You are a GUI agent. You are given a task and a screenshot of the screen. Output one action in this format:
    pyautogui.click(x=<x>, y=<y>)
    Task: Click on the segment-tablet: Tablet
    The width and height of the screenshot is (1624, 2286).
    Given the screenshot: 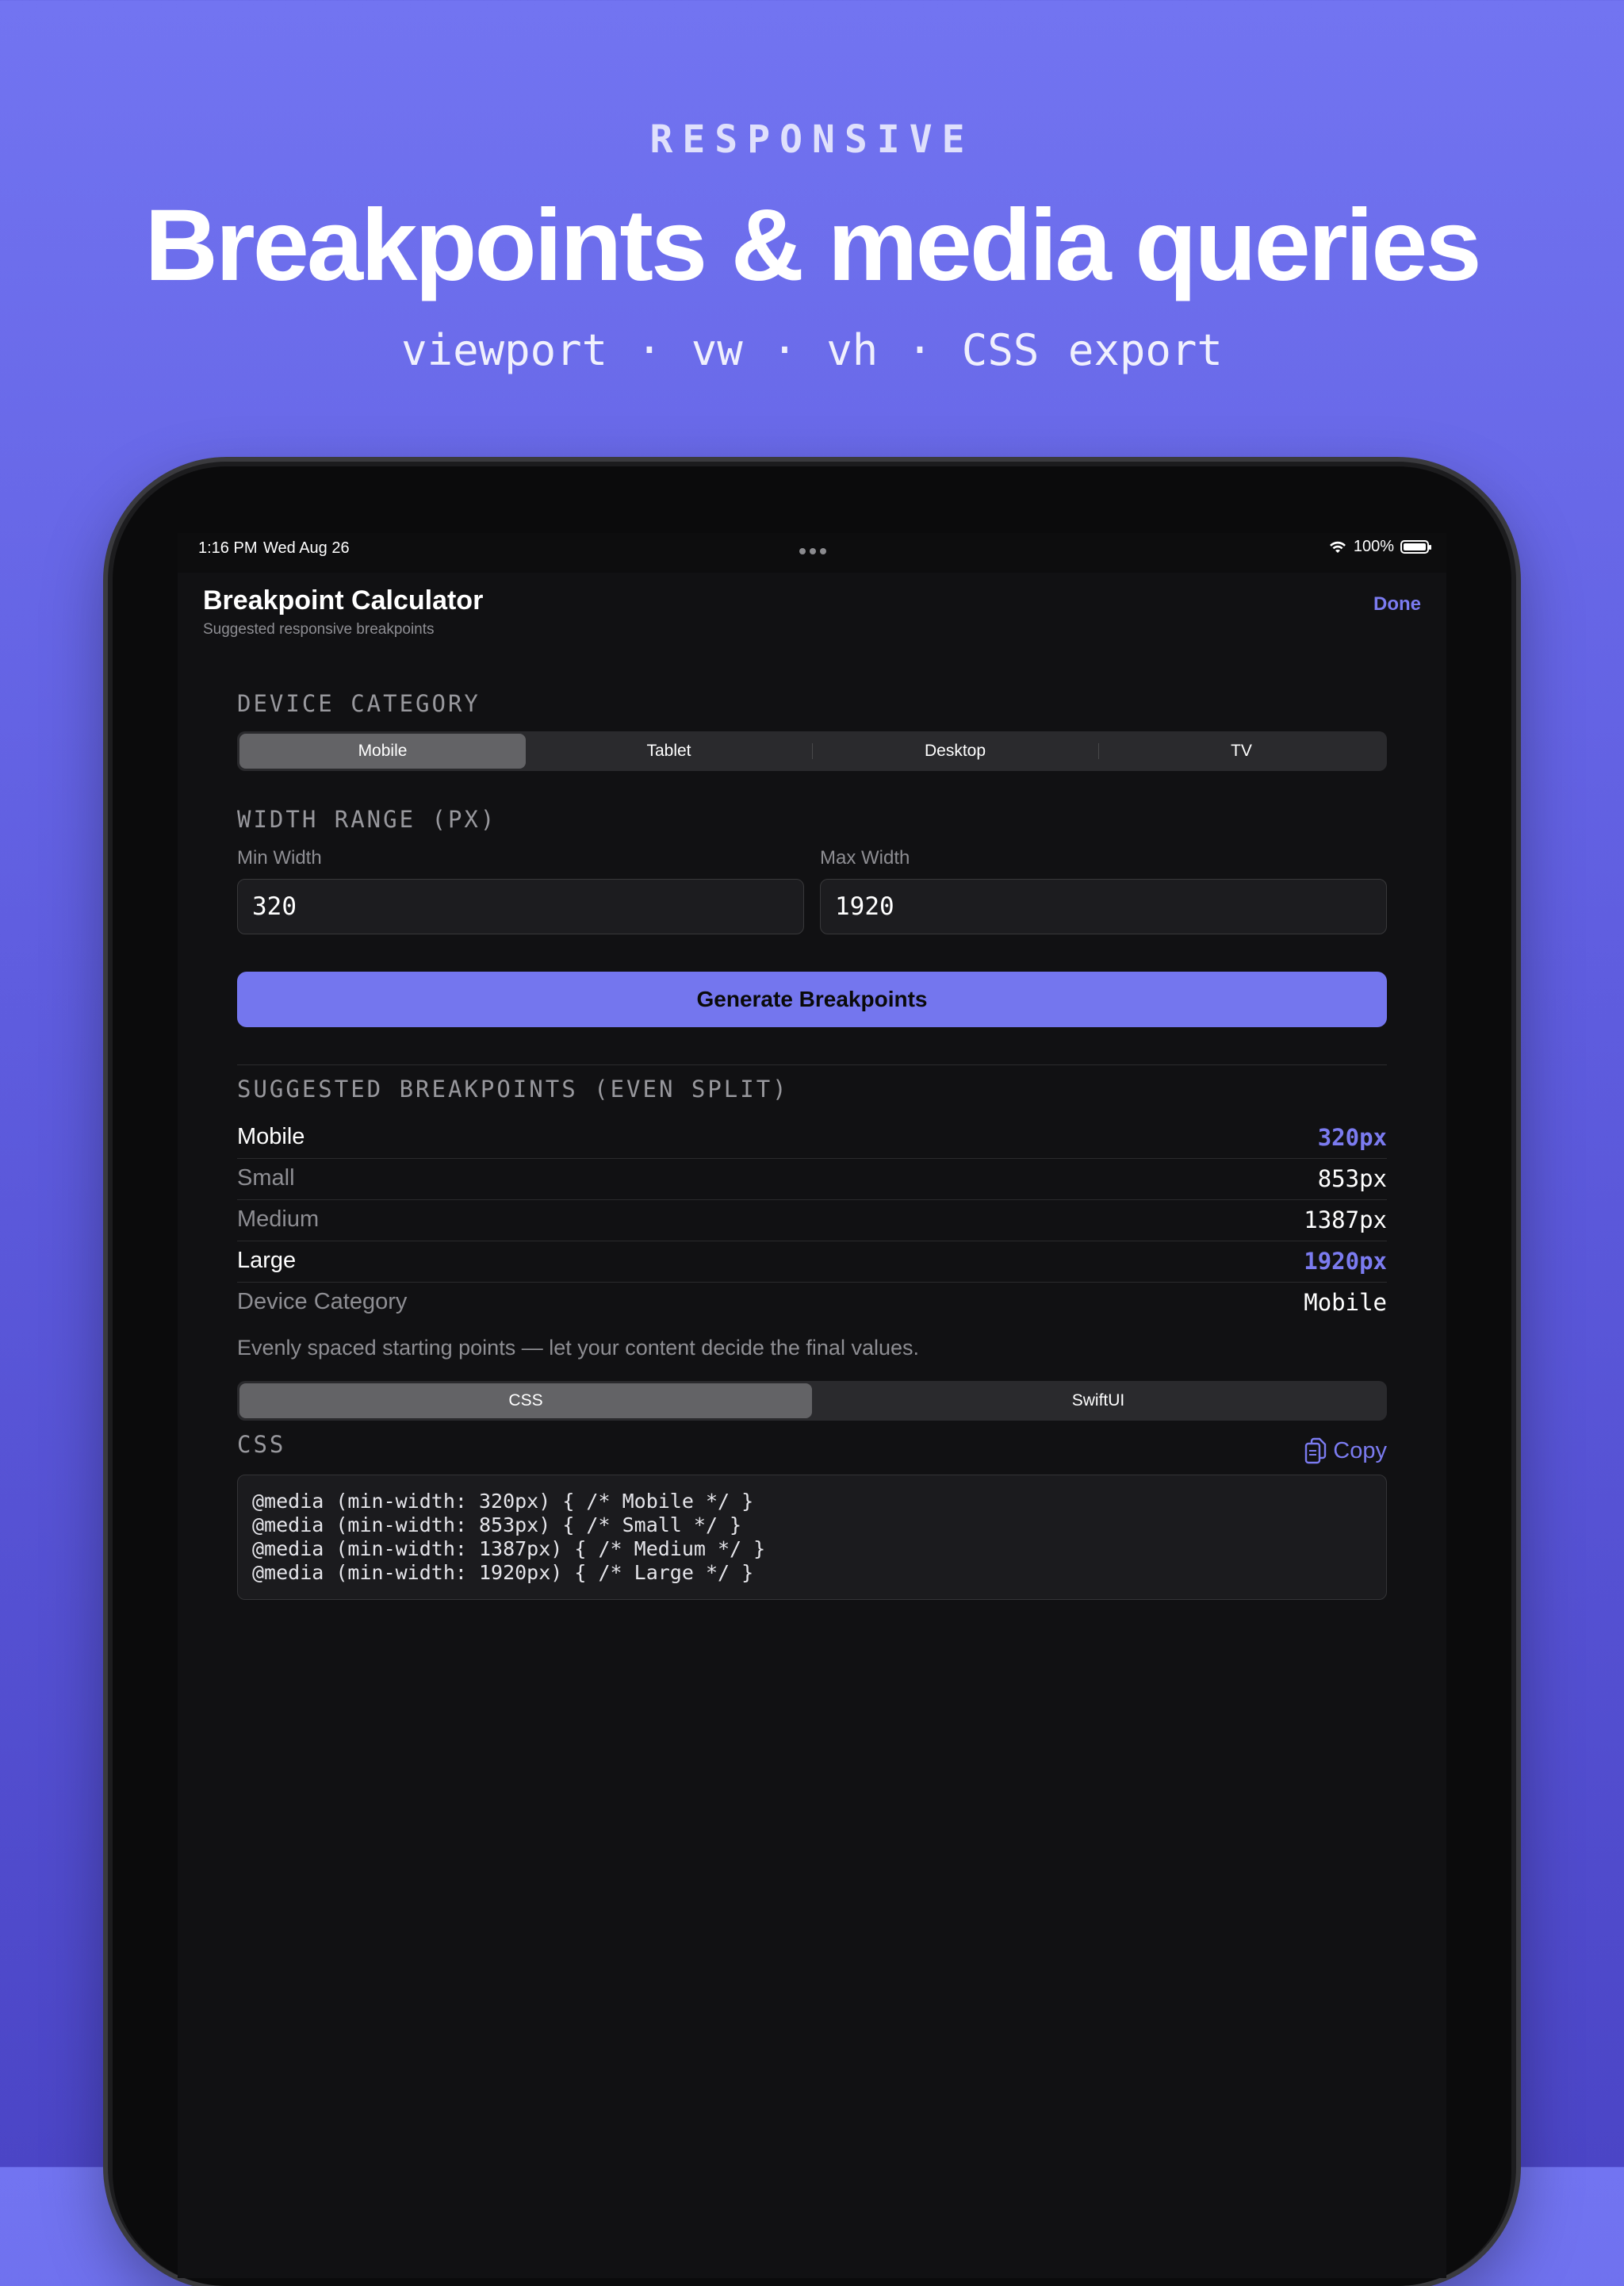 What is the action you would take?
    pyautogui.click(x=669, y=751)
    